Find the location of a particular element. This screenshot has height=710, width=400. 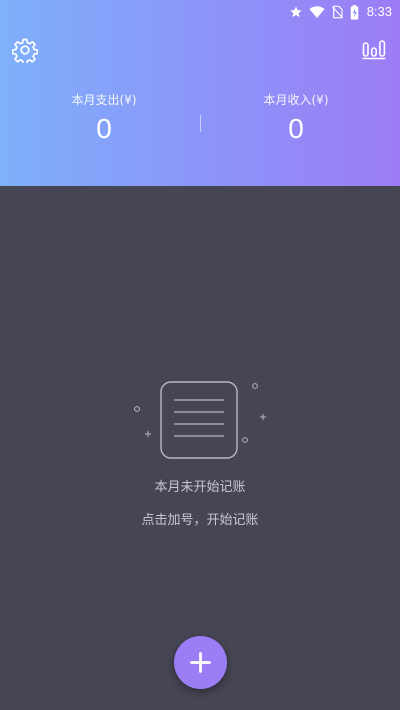

gear-icon is located at coordinates (25, 51).